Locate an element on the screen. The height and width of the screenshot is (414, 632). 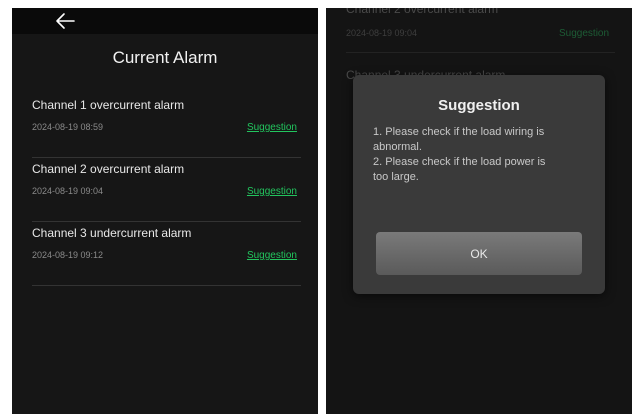
dialog-title: Suggestion is located at coordinates (479, 105).